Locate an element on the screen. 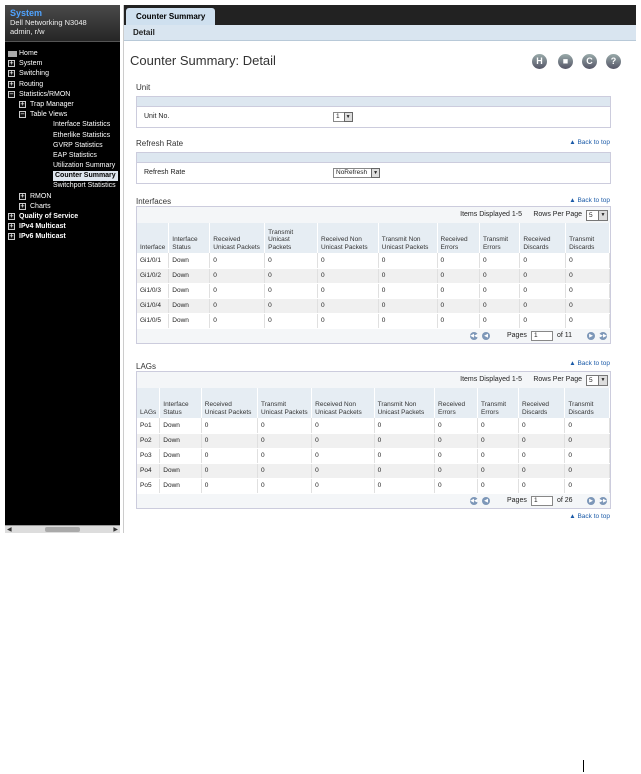  system-title: System is located at coordinates (62, 13).